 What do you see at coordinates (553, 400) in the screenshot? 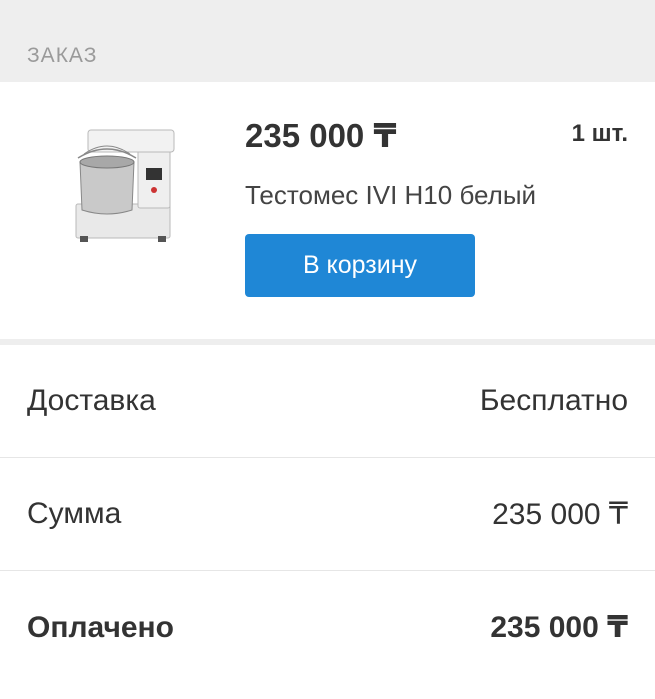
I see `delivery-value: Бесплатно` at bounding box center [553, 400].